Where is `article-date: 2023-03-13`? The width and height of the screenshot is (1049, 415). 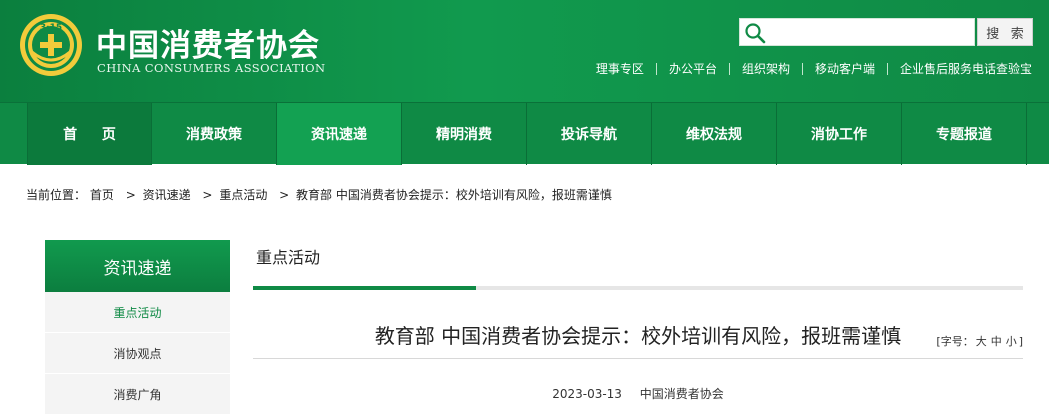 article-date: 2023-03-13 is located at coordinates (587, 394).